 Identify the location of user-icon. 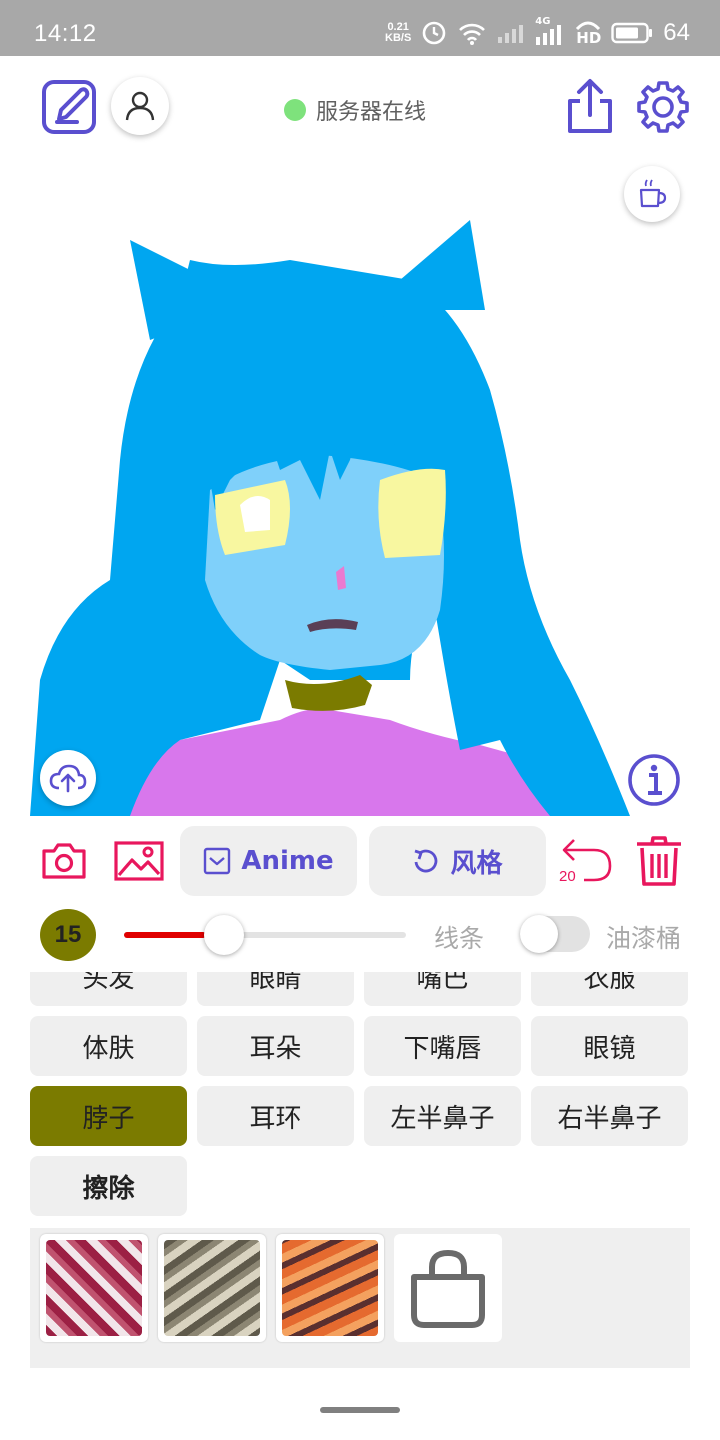
(140, 106).